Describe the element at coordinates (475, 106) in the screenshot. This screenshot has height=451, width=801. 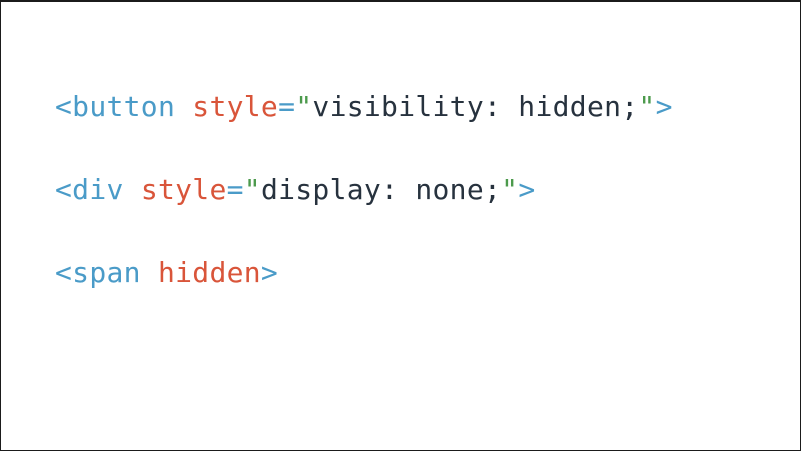
I see `style-value: visibility: hidden;` at that location.